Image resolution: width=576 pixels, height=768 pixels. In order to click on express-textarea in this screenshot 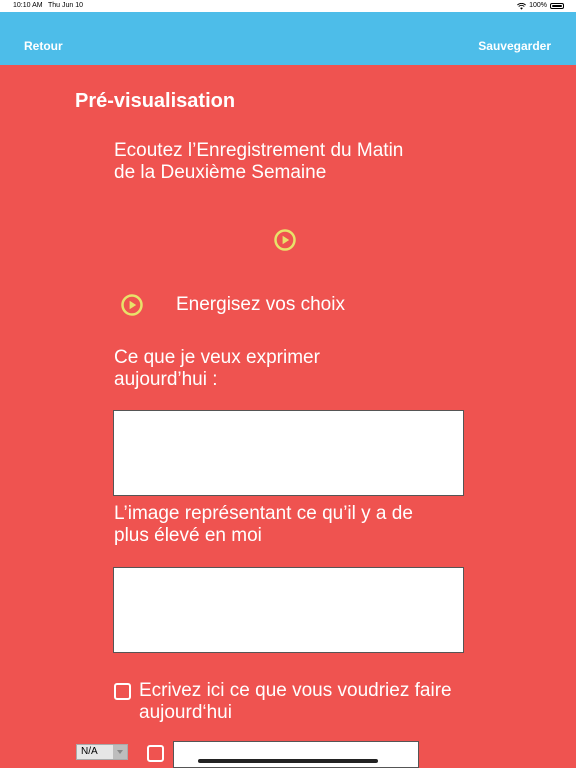, I will do `click(288, 453)`.